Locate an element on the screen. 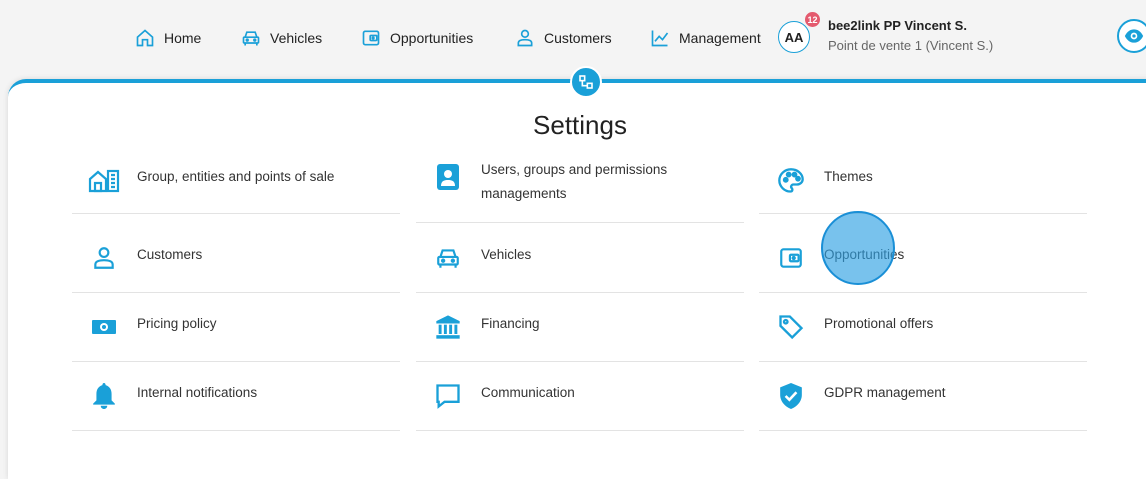 The image size is (1146, 479). settings-tile-label: Vehicles is located at coordinates (506, 254).